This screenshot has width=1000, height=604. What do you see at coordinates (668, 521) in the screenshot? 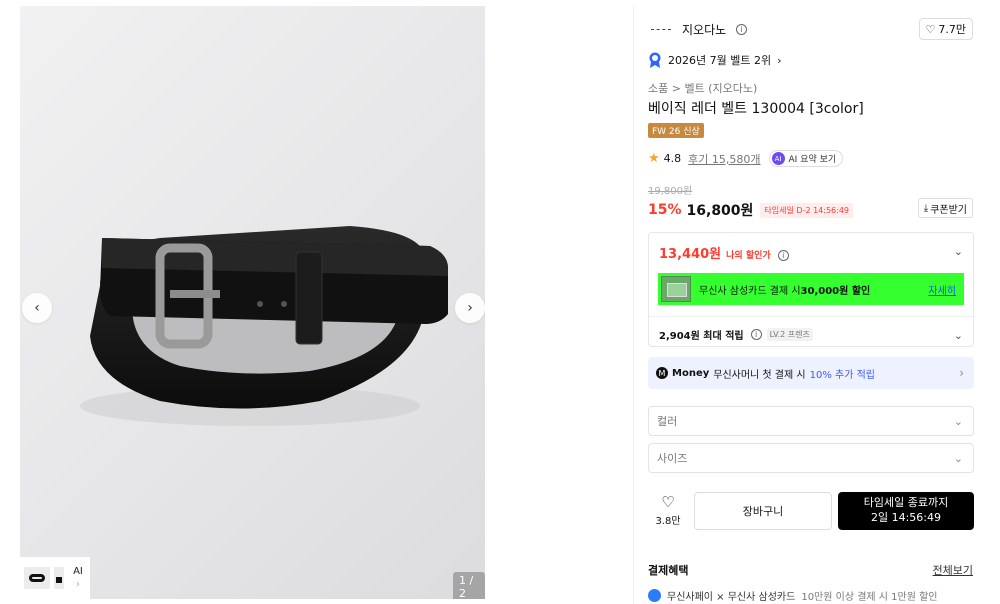
I see `wishlist-count: 3.8만` at bounding box center [668, 521].